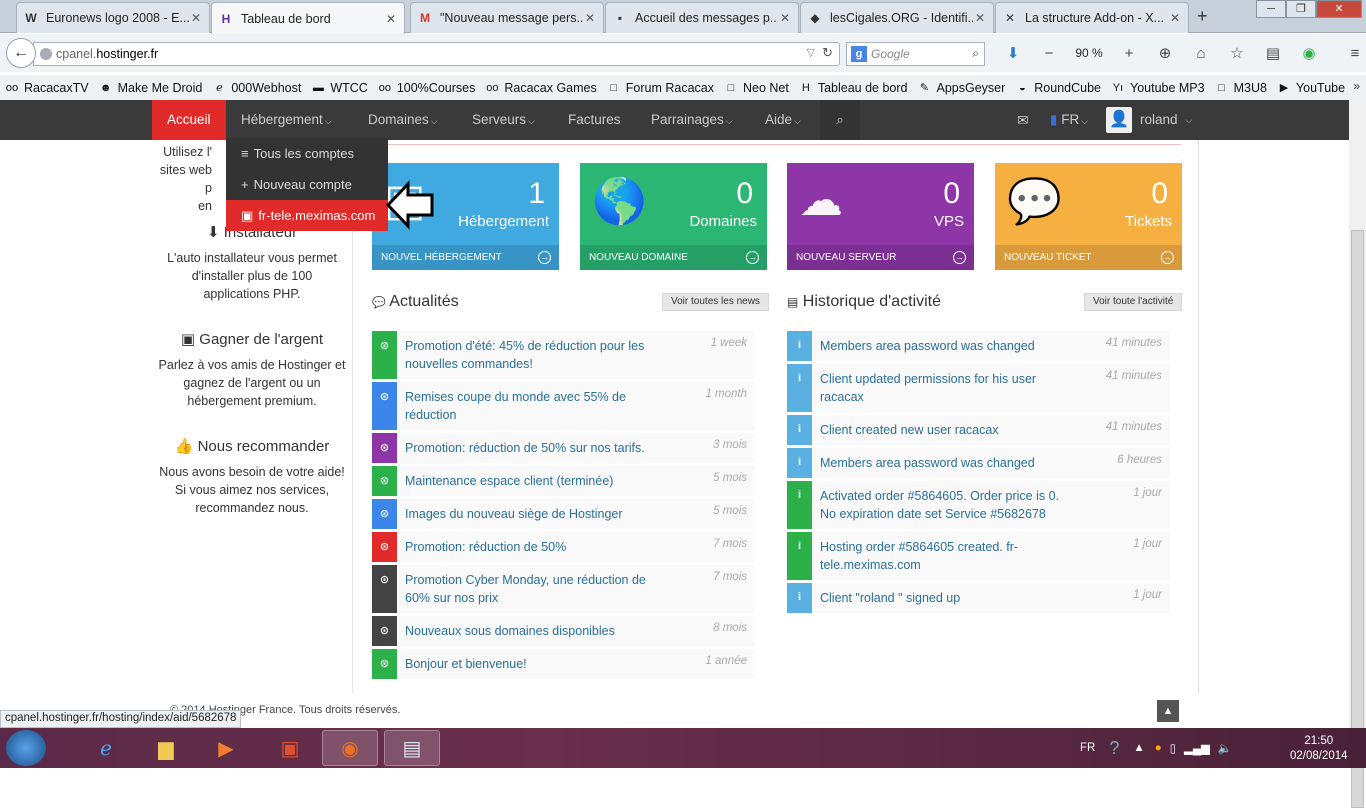  What do you see at coordinates (307, 215) in the screenshot?
I see `dropdown-item: ▣ fr-tele.meximas.com` at bounding box center [307, 215].